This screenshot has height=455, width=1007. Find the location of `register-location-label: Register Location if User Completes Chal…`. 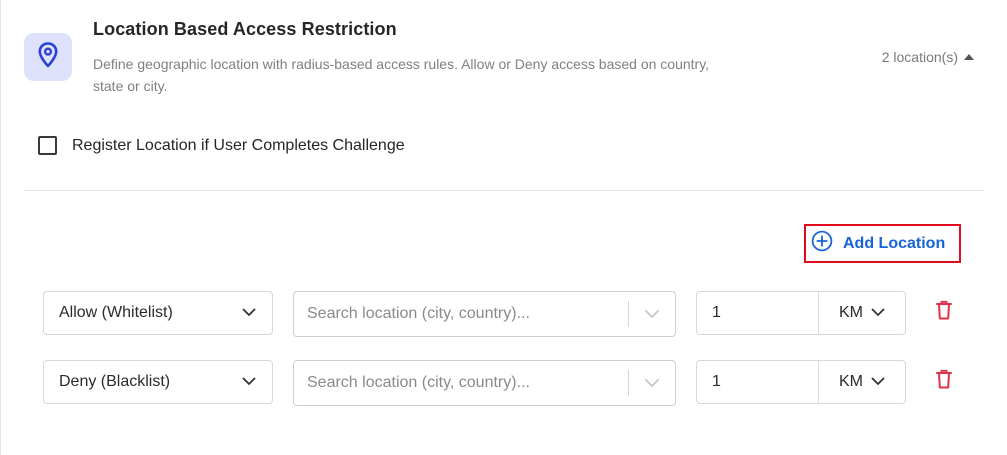

register-location-label: Register Location if User Completes Chal… is located at coordinates (238, 145).